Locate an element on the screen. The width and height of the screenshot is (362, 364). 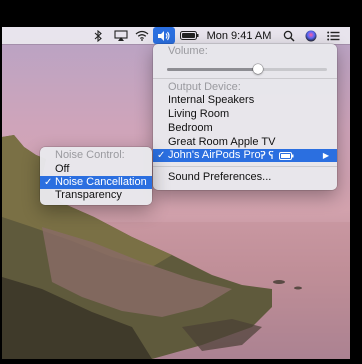
search-icon is located at coordinates (289, 35).